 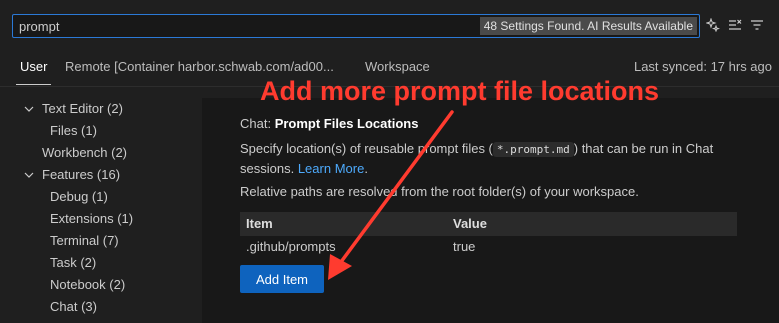 What do you see at coordinates (391, 195) in the screenshot?
I see `annotation-arrow-icon` at bounding box center [391, 195].